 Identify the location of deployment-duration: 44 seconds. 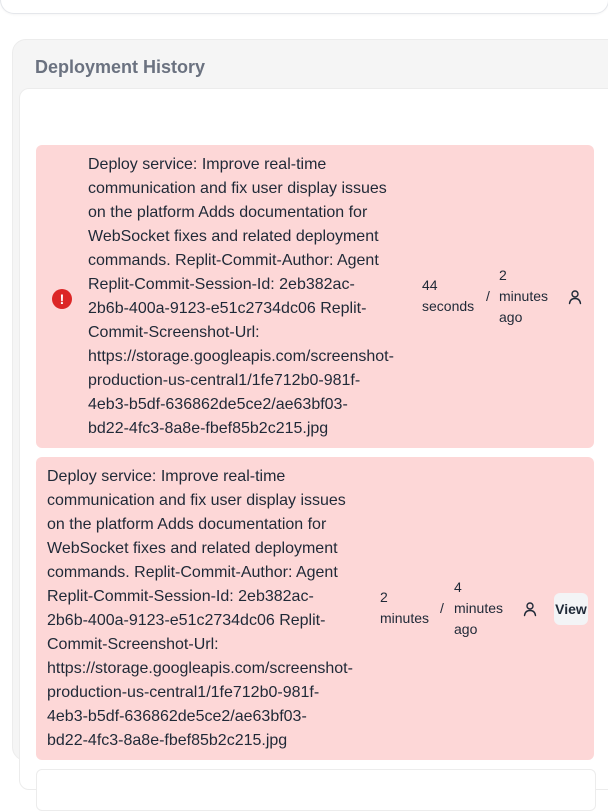
(448, 295).